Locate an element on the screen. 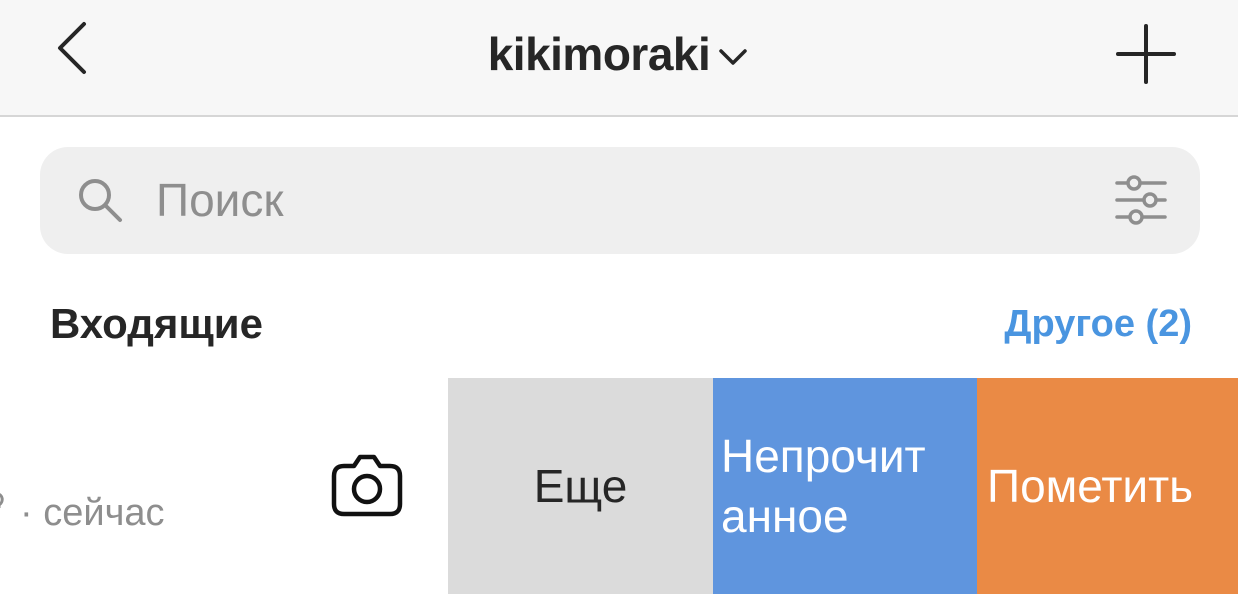  filter-button is located at coordinates (1141, 200).